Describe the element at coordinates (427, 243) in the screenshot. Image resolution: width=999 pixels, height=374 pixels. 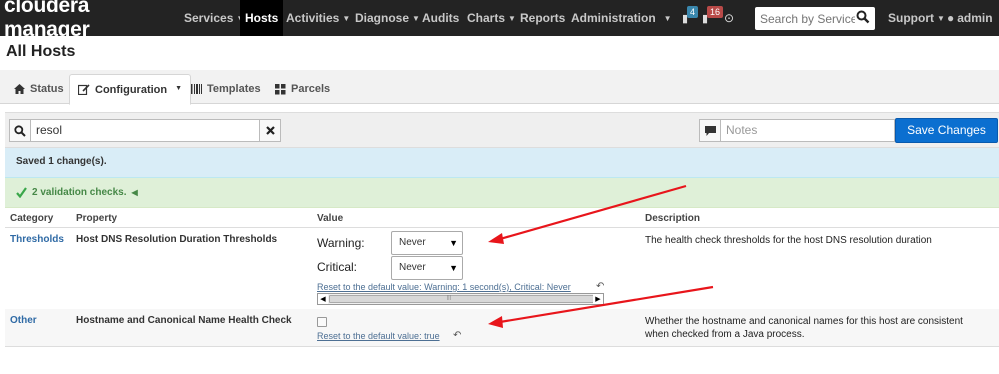
I see `warning-select: Never ▼` at that location.